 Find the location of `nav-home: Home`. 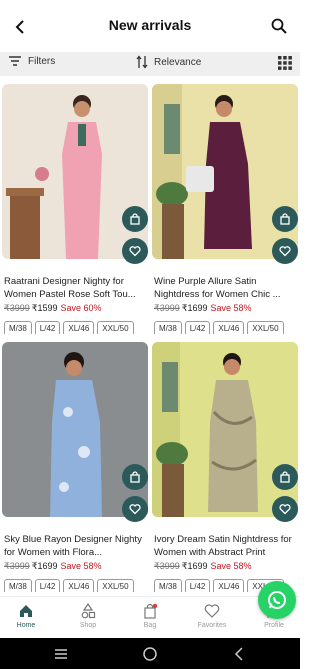

nav-home: Home is located at coordinates (26, 616).